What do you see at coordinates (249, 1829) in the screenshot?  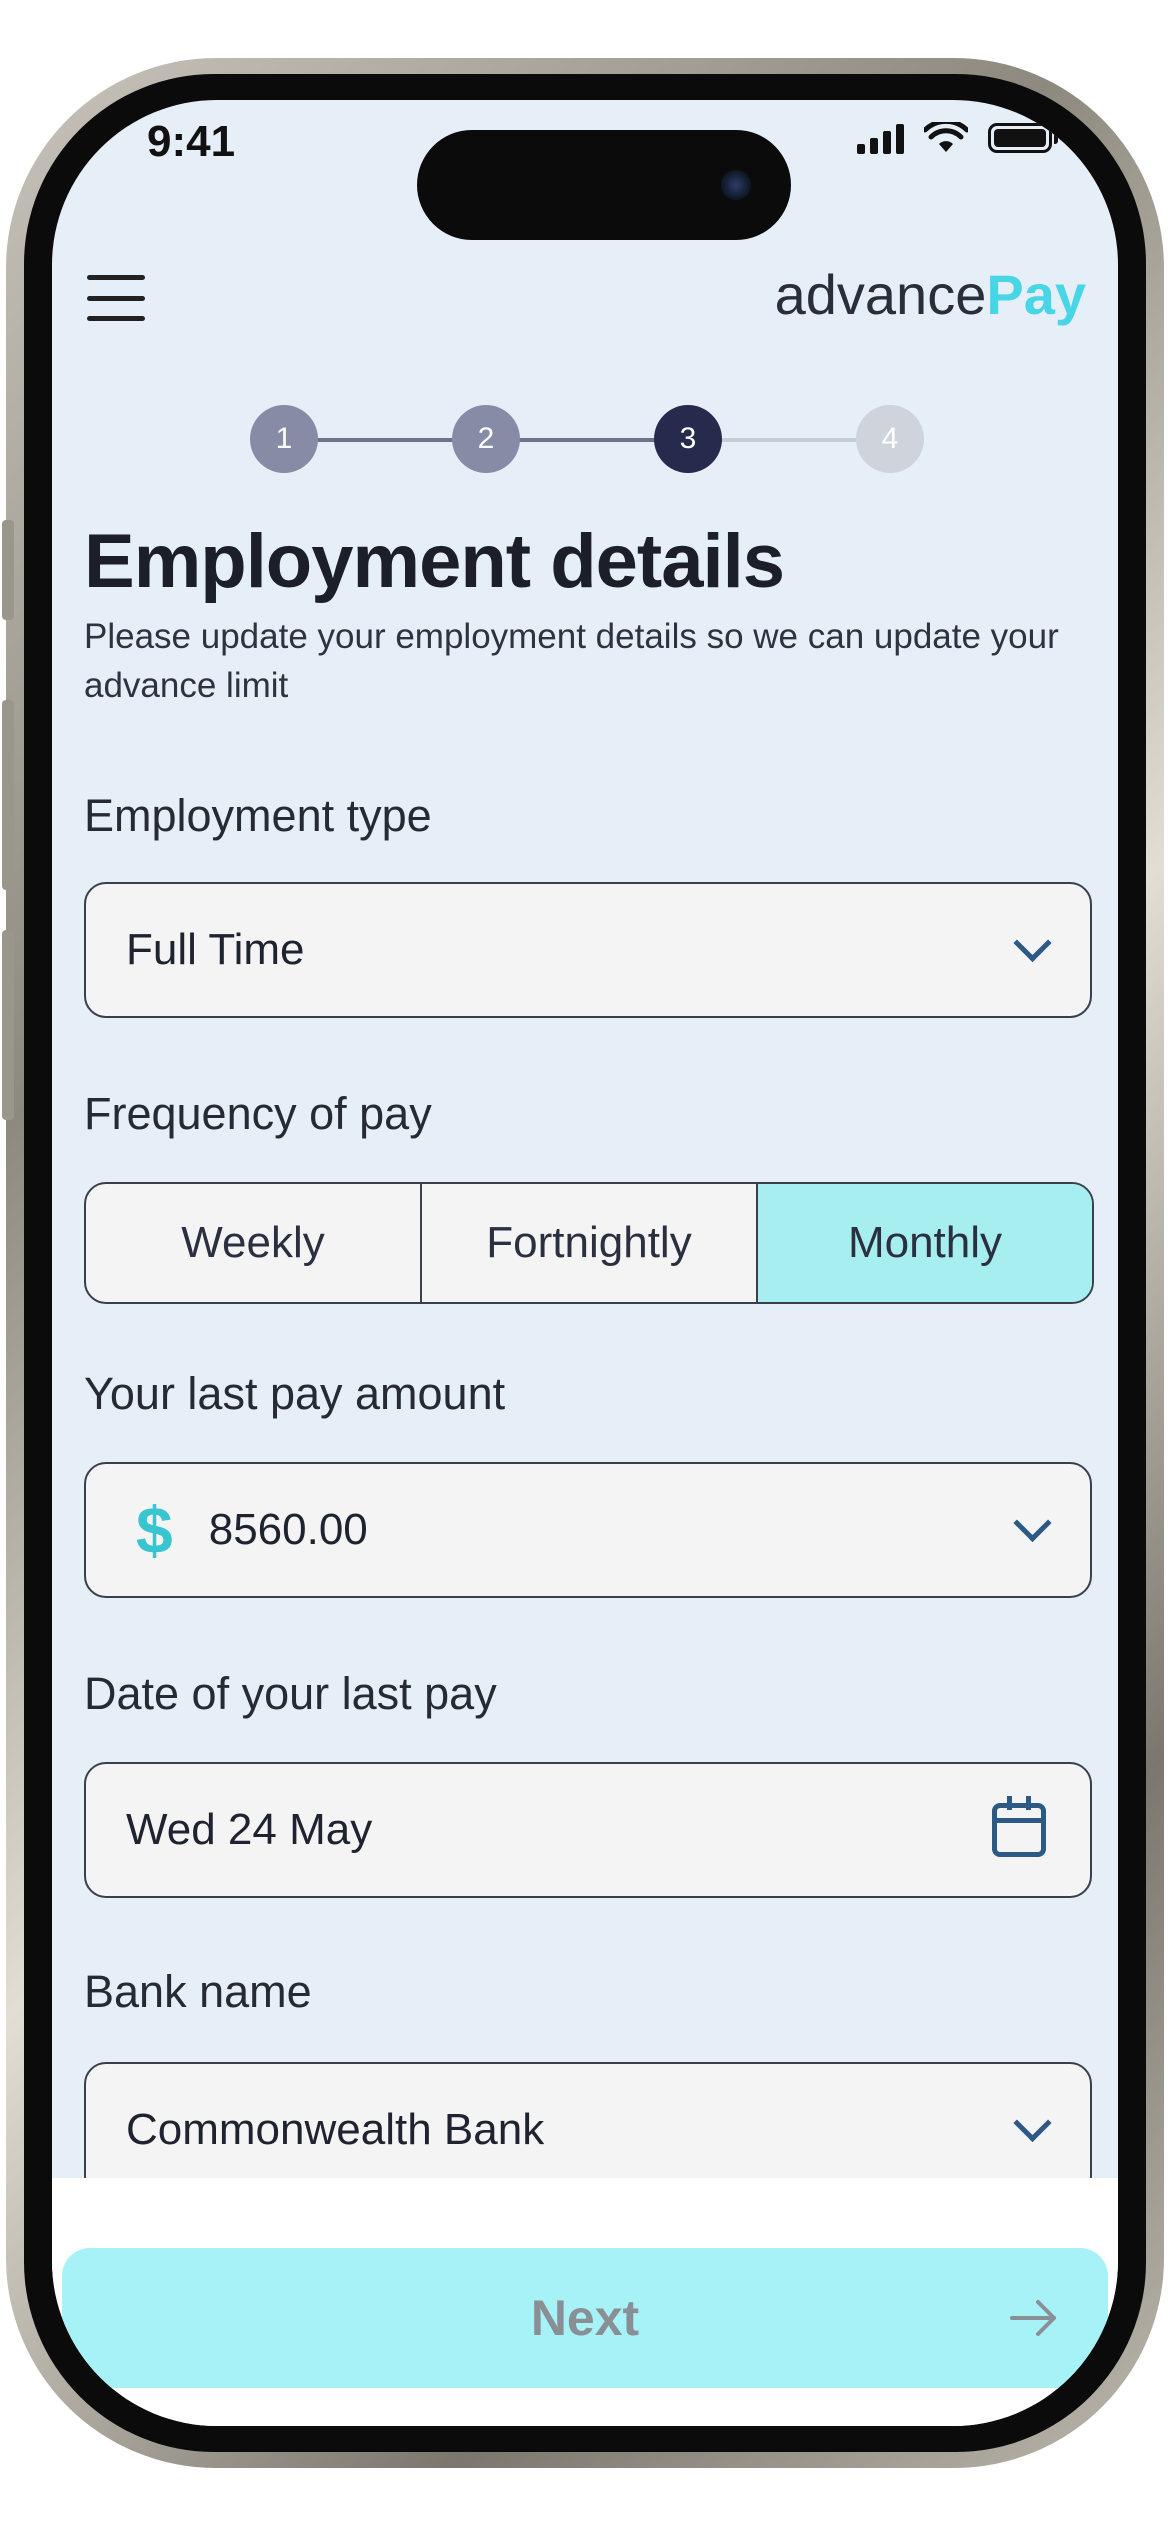 I see `last-pay-date-value: Wed 24 May` at bounding box center [249, 1829].